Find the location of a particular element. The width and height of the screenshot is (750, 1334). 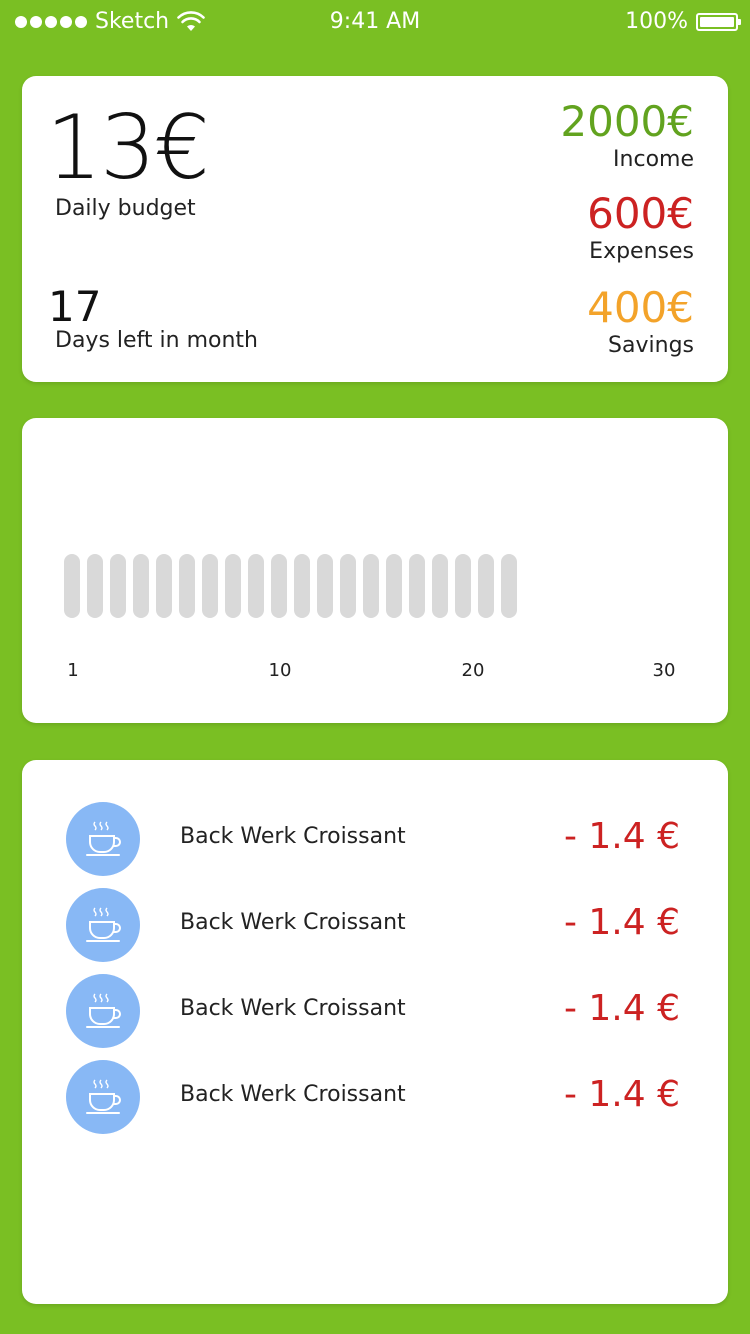

battery-percentage: 100% is located at coordinates (656, 21).